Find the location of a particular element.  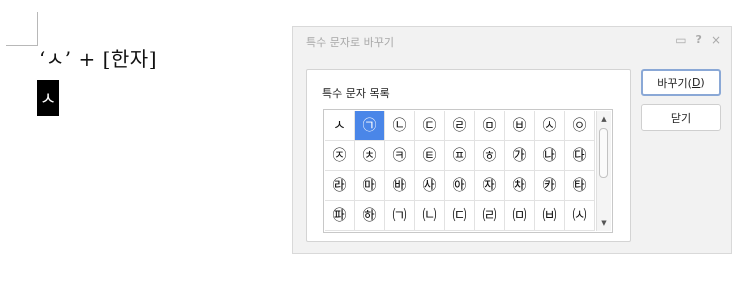

char-cell: ㉢ is located at coordinates (430, 126).